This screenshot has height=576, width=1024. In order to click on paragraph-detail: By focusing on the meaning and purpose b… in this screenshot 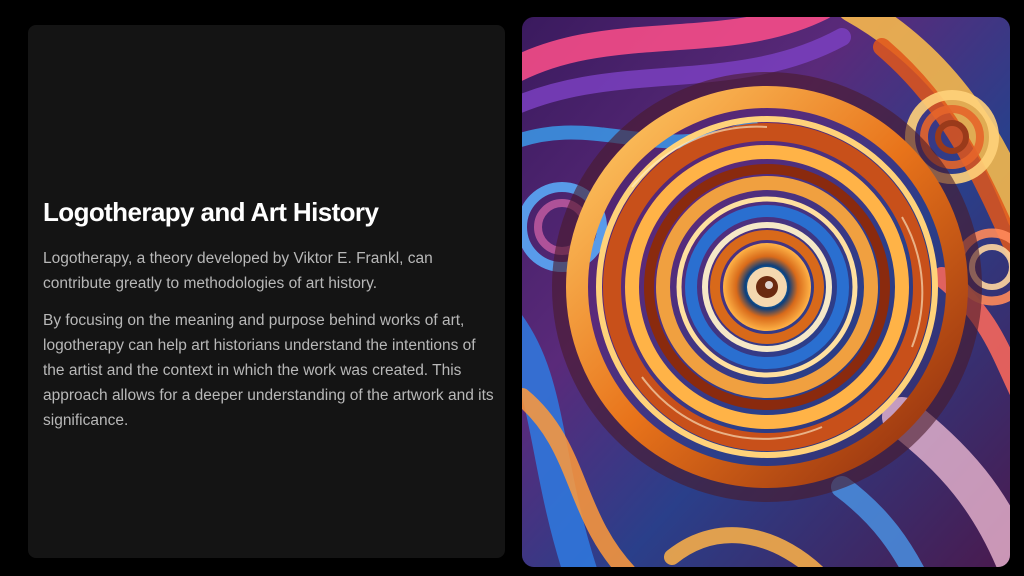, I will do `click(268, 370)`.